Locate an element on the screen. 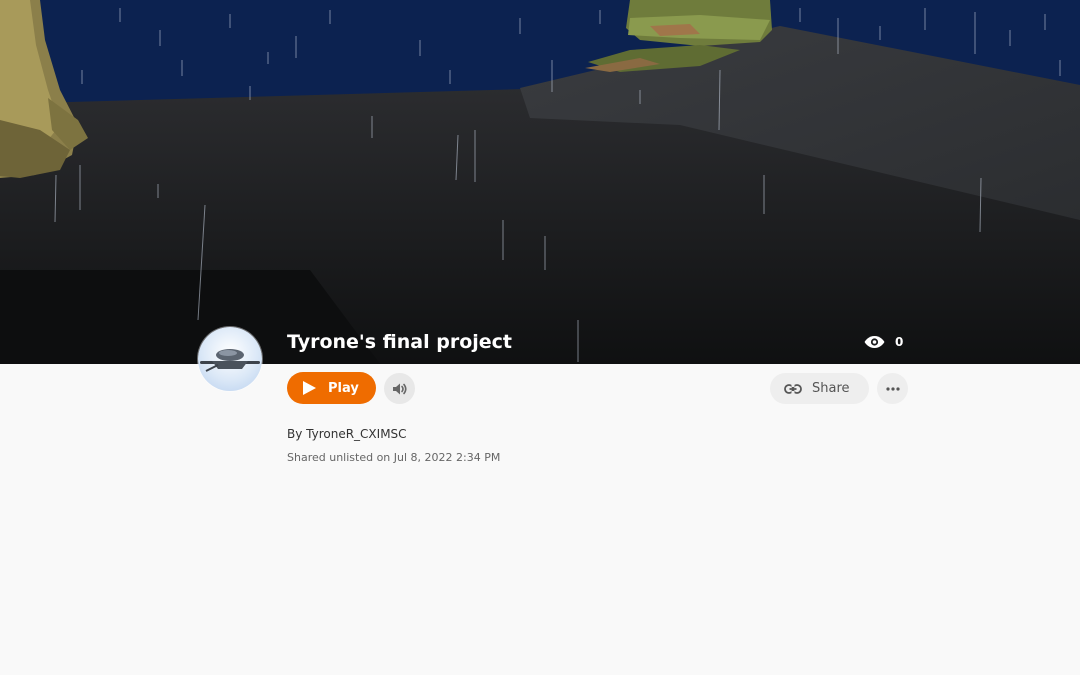 The height and width of the screenshot is (675, 1080). play-button: Play is located at coordinates (331, 388).